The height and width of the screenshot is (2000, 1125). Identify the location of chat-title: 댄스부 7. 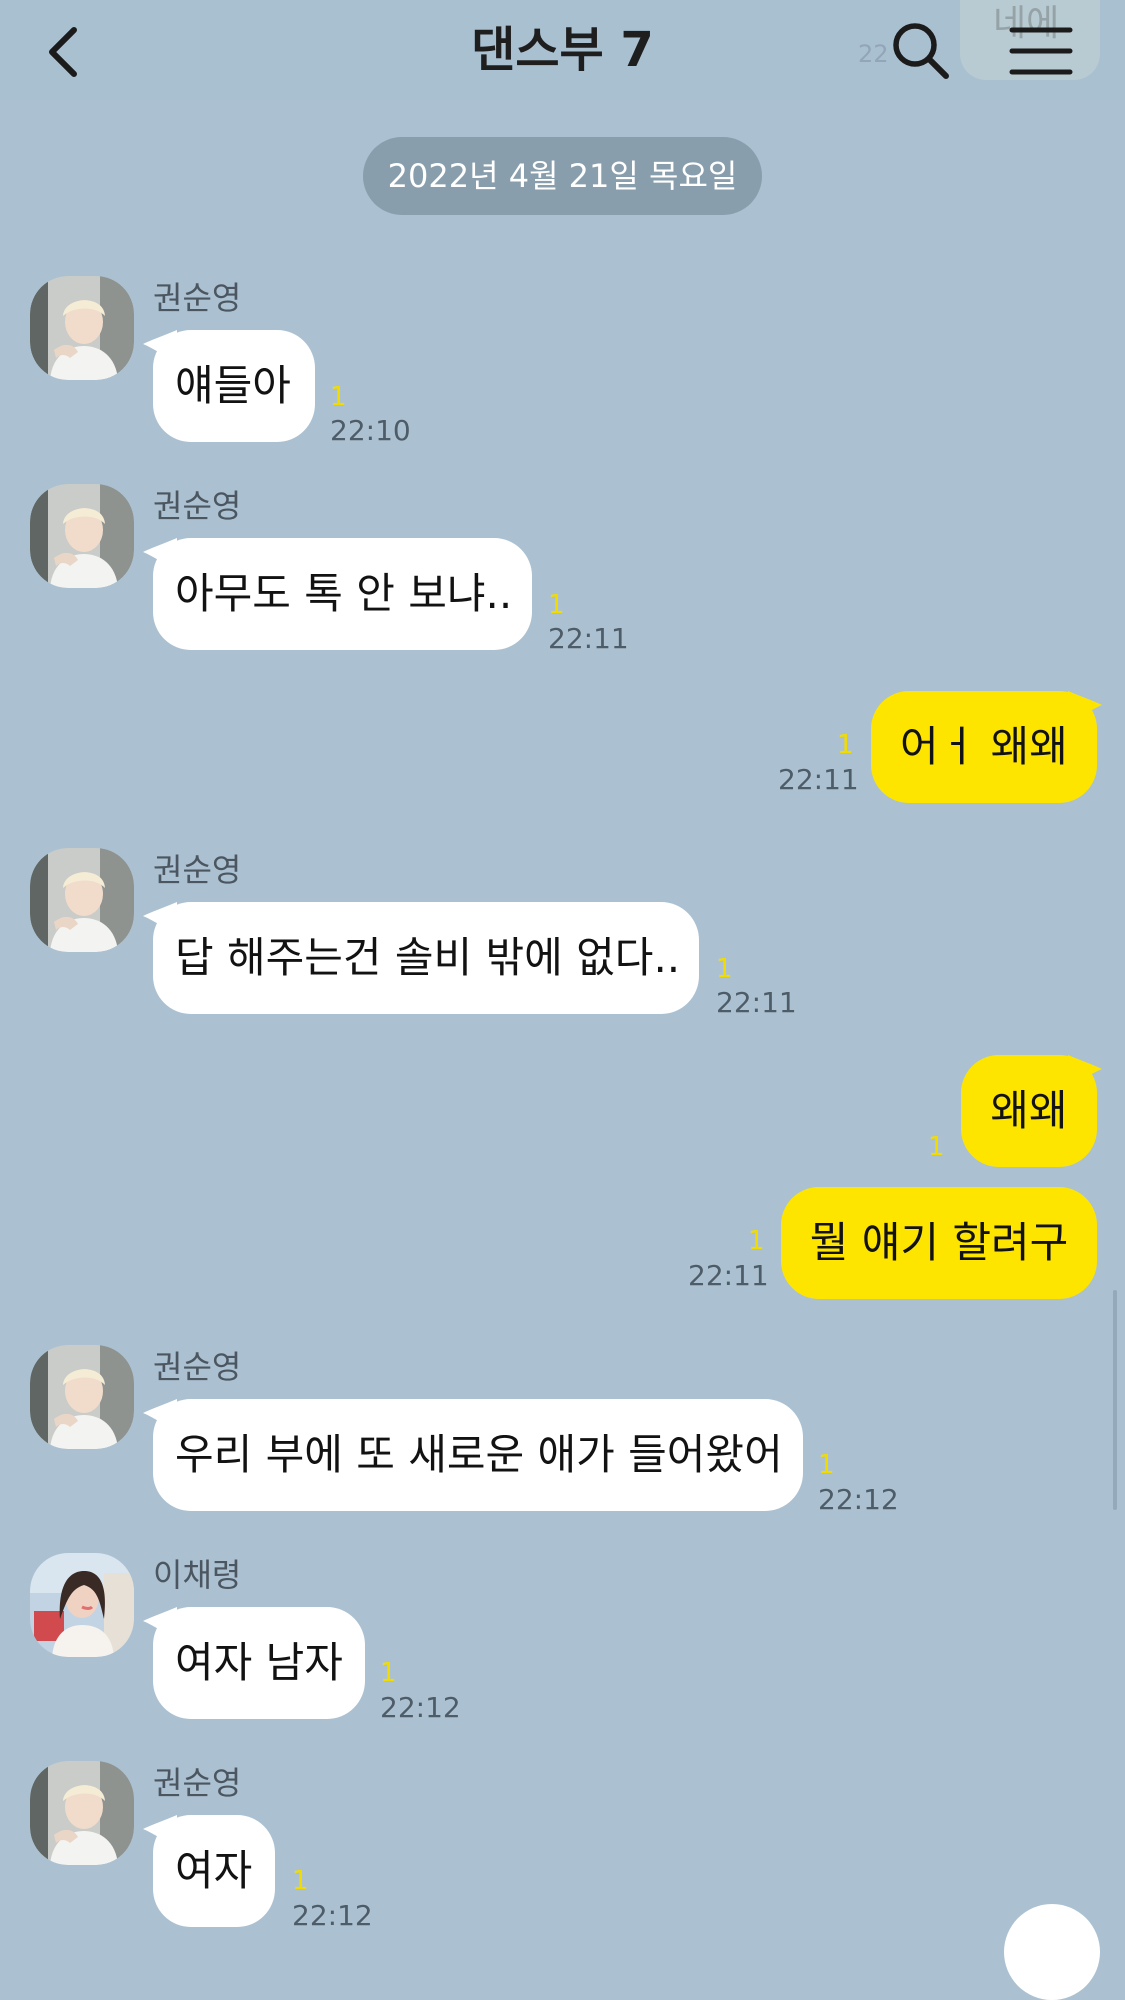
(562, 50).